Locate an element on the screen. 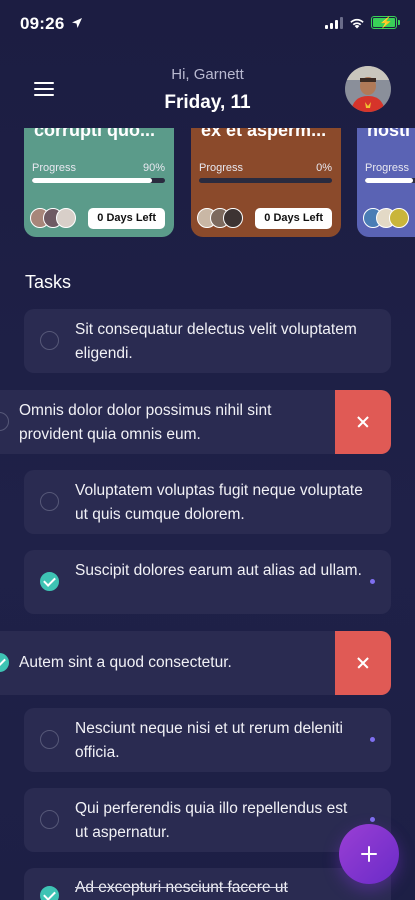  wifi-icon is located at coordinates (357, 23).